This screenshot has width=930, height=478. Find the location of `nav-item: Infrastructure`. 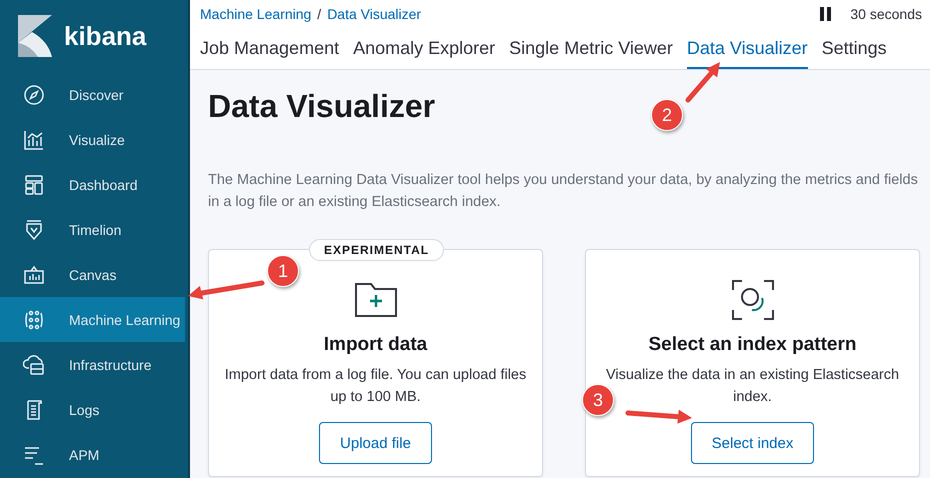

nav-item: Infrastructure is located at coordinates (92, 364).